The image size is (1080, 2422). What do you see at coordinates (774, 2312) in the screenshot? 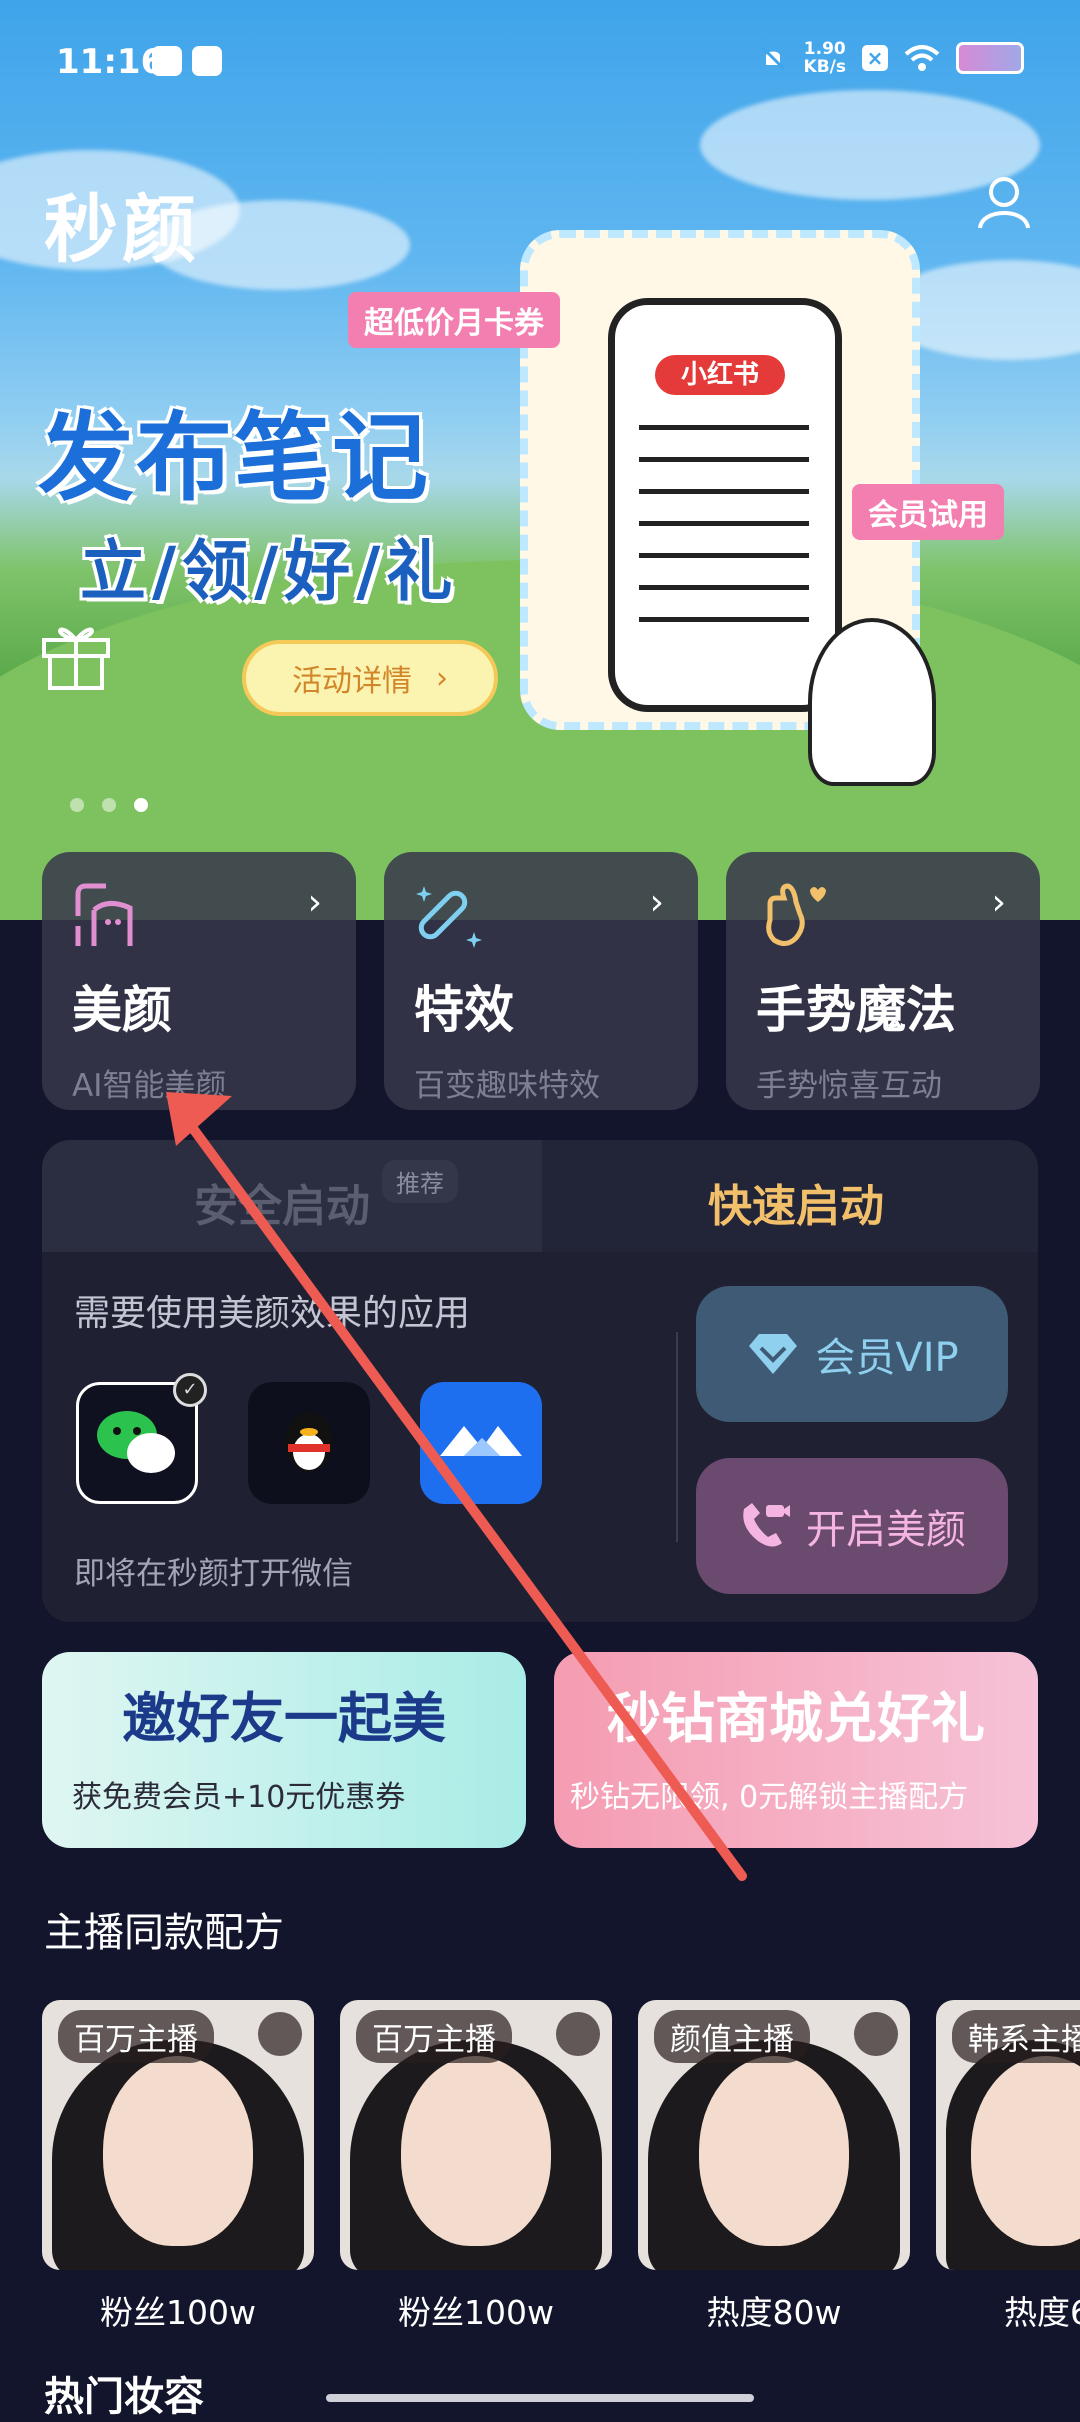
I see `creator-stat: 热度80w` at bounding box center [774, 2312].